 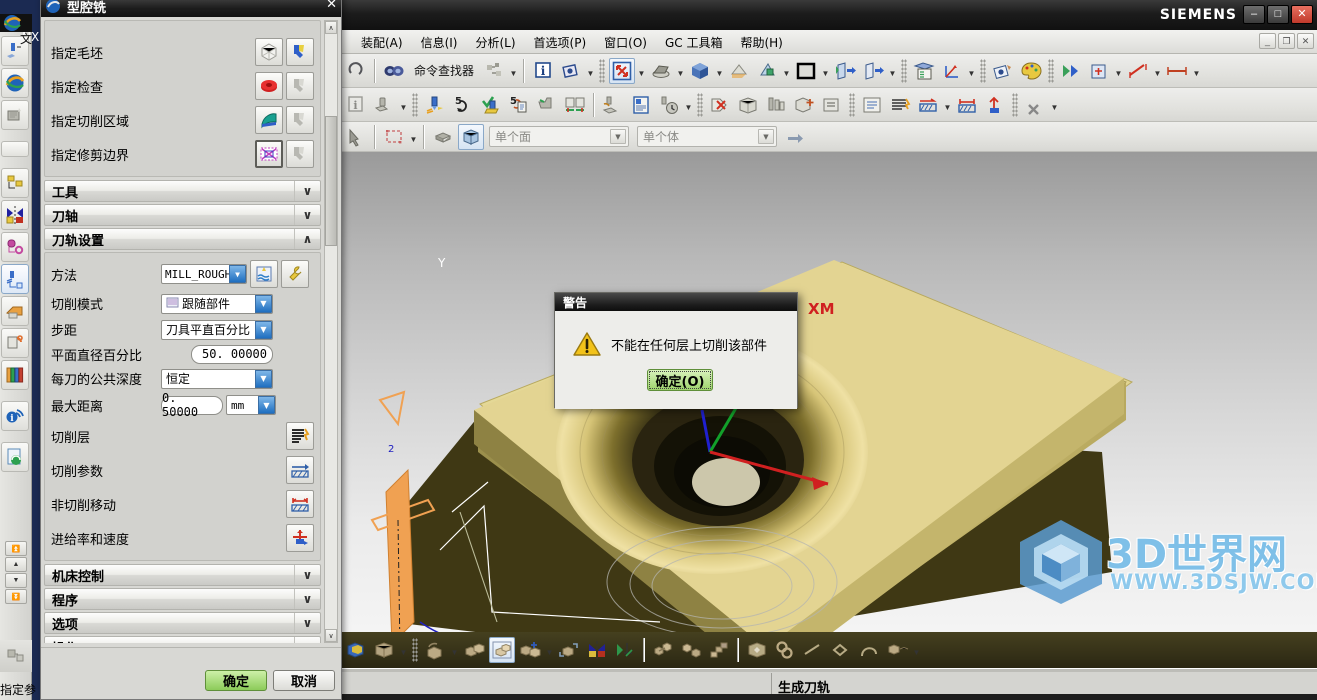 What do you see at coordinates (872, 105) in the screenshot?
I see `navigator-icon` at bounding box center [872, 105].